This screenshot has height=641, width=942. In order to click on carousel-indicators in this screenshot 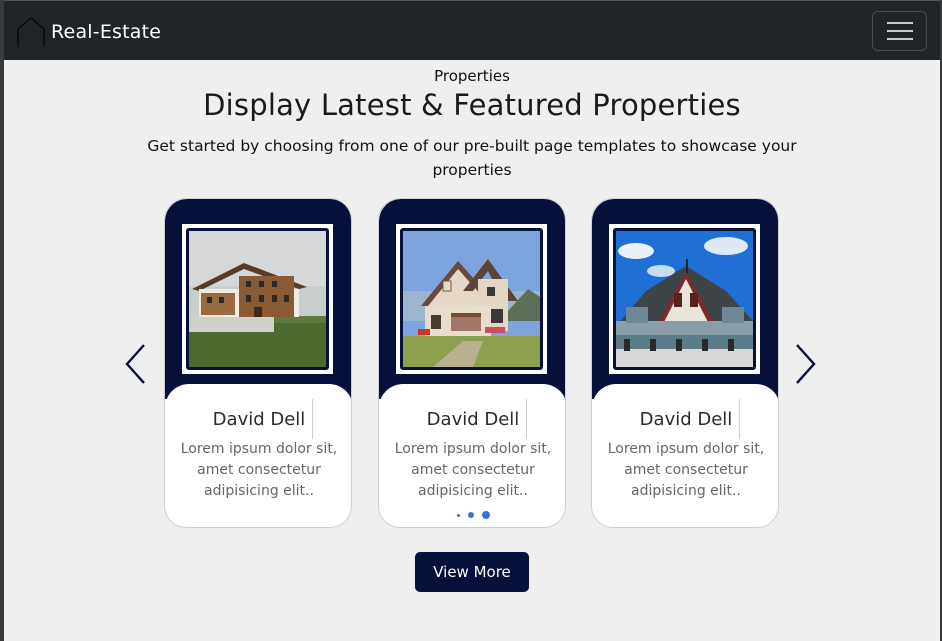, I will do `click(472, 515)`.